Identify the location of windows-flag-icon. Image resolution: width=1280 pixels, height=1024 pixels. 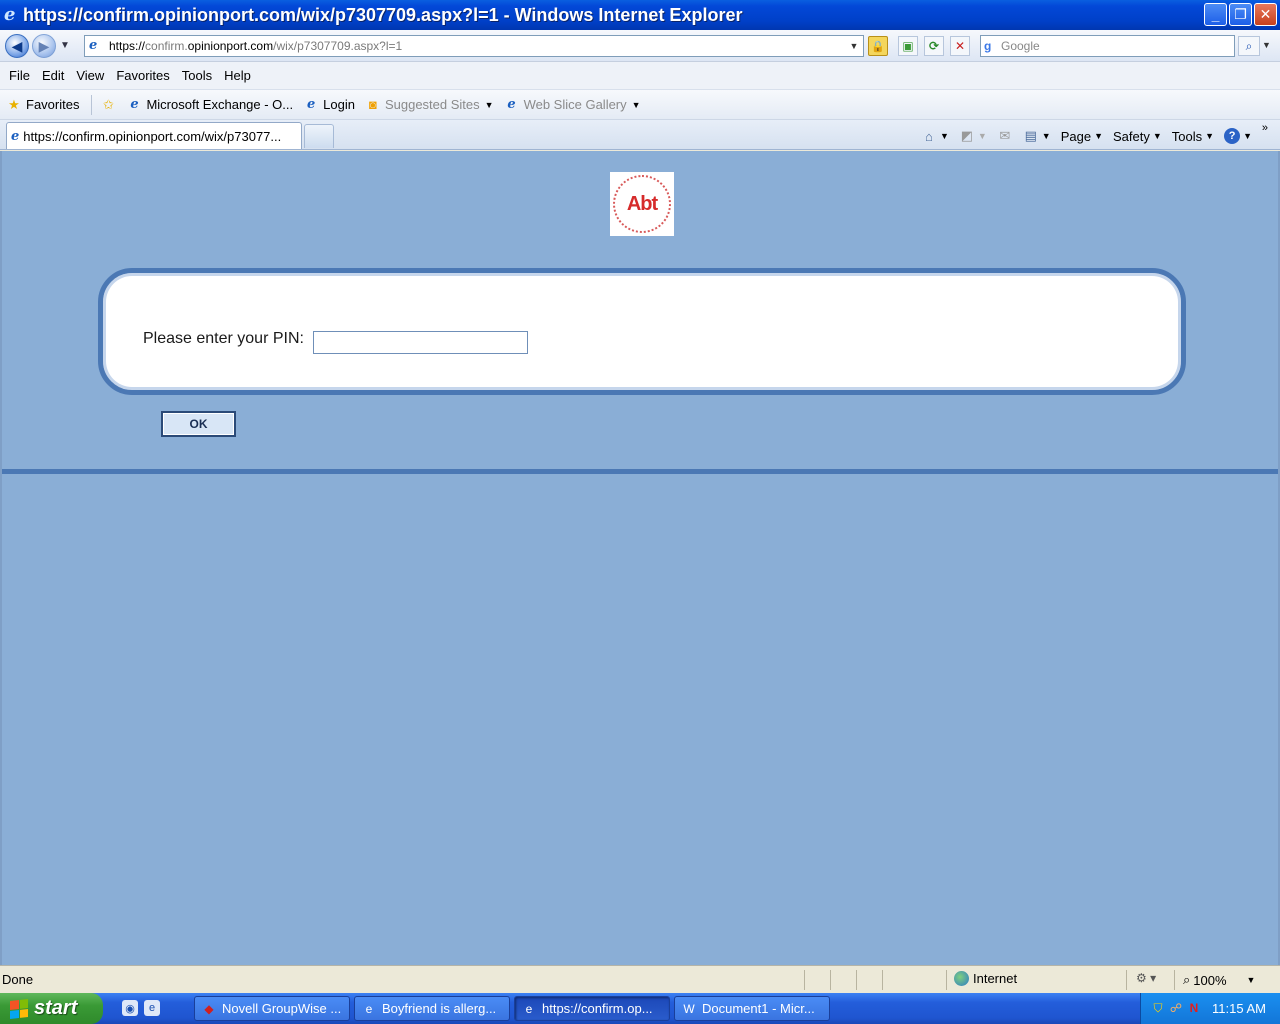
(19, 1008).